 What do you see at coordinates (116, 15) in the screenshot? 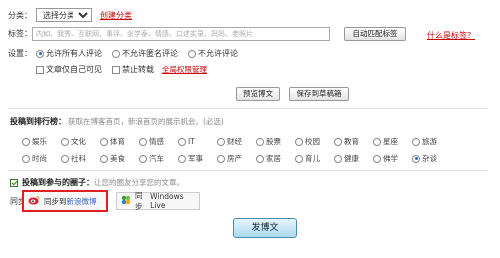
I see `create-category-link: 创建分类` at bounding box center [116, 15].